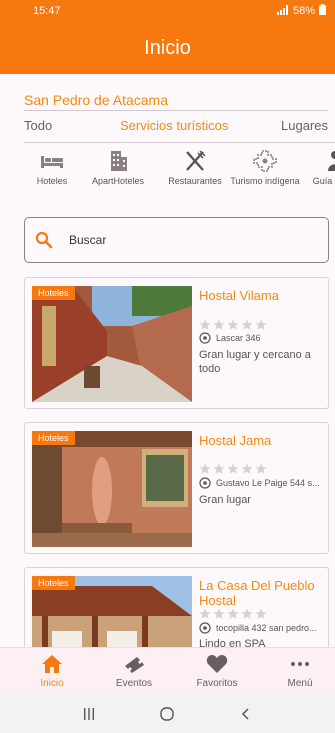  What do you see at coordinates (304, 125) in the screenshot?
I see `tab-lugares: Lugares` at bounding box center [304, 125].